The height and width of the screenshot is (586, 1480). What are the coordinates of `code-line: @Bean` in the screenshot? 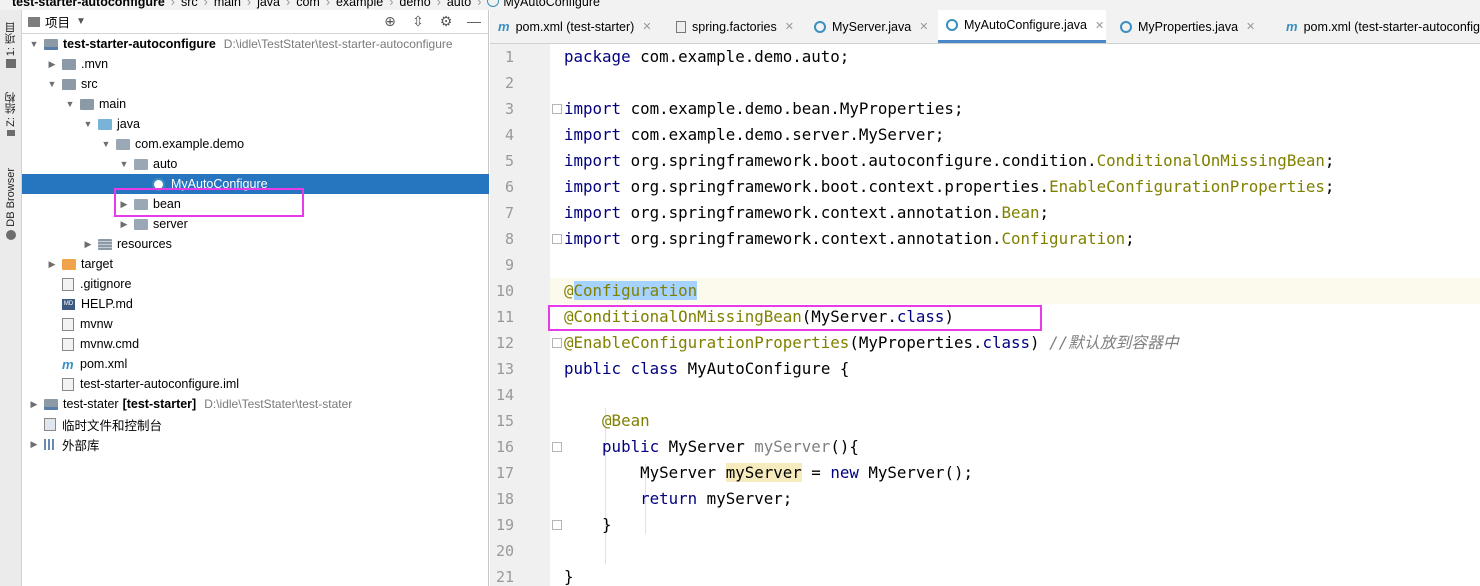 It's located at (607, 421).